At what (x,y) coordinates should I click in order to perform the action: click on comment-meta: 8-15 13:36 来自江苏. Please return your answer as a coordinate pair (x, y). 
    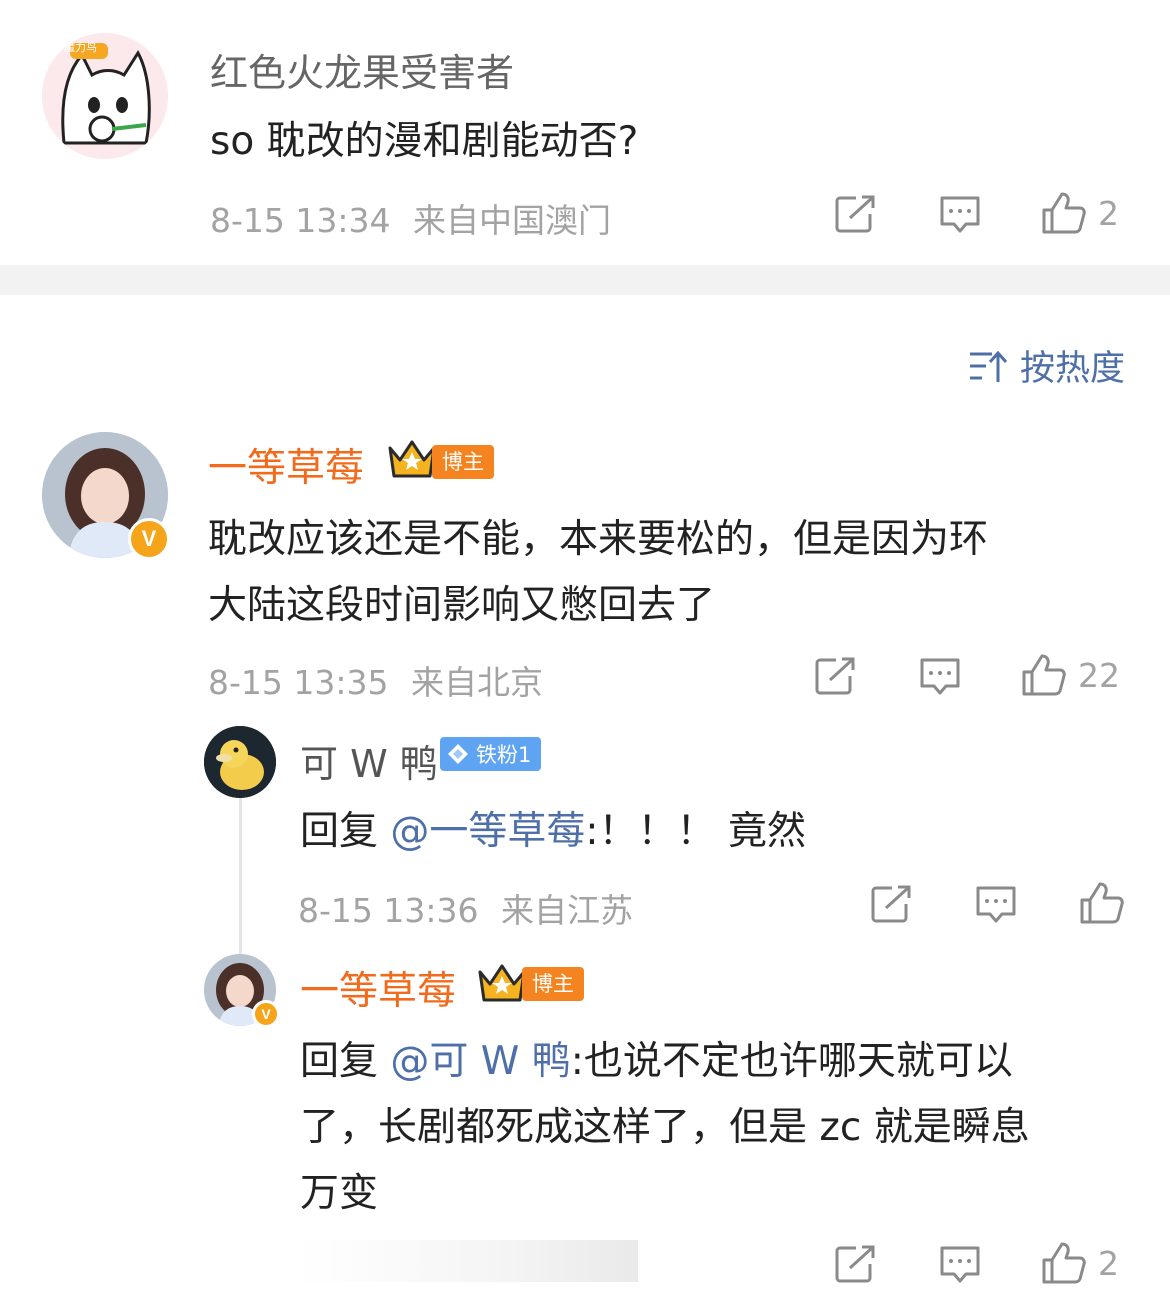
    Looking at the image, I should click on (465, 908).